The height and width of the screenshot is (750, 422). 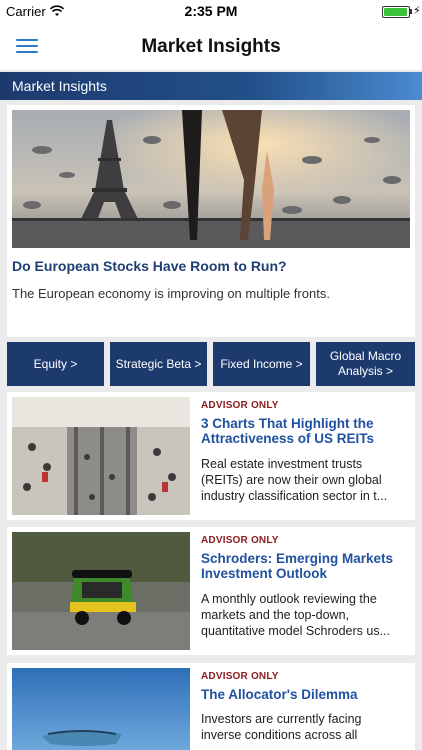 I want to click on featured-article-title: Do European Stocks Have Room to Run?, so click(x=211, y=266).